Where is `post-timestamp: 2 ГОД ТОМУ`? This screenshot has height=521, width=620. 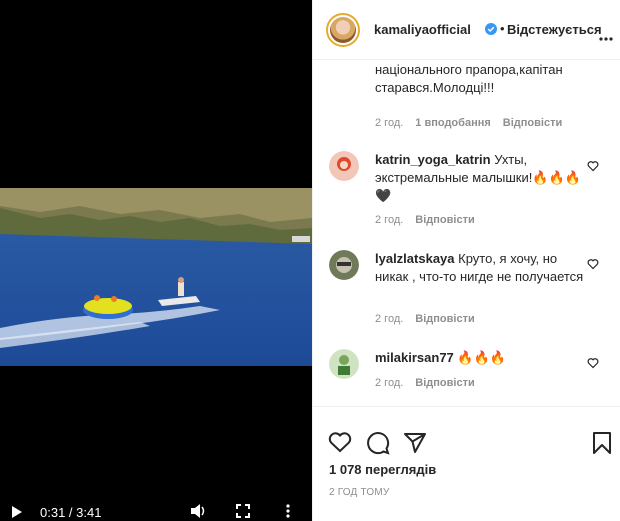 post-timestamp: 2 ГОД ТОМУ is located at coordinates (359, 492).